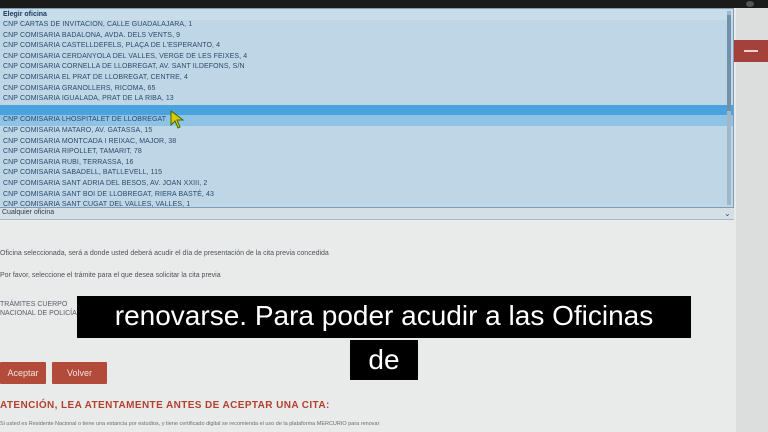 This screenshot has height=432, width=768. I want to click on dropdown-option: CNP COMISARIA SABADELL, BATLLEVELL, 115, so click(366, 173).